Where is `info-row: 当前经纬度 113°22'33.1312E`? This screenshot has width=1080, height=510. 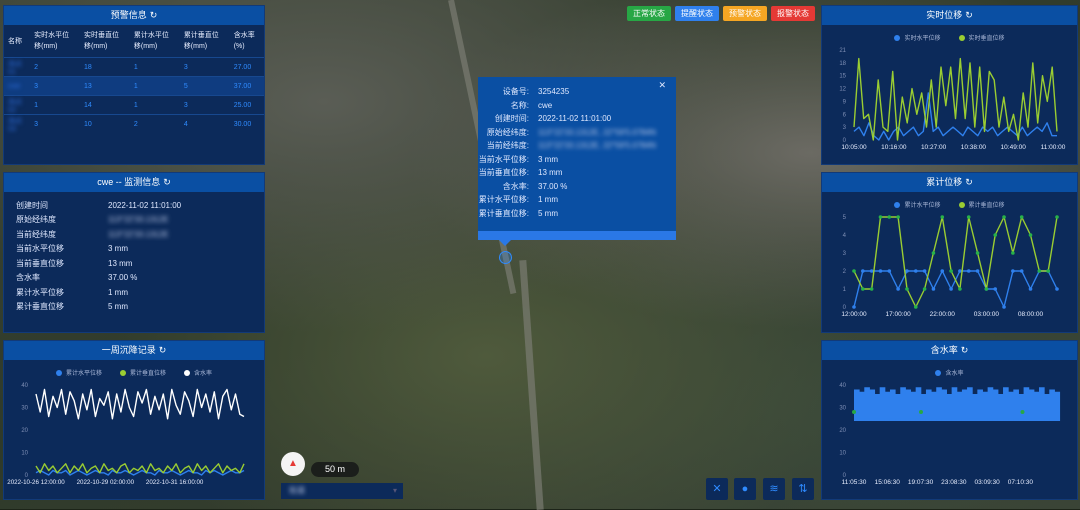 info-row: 当前经纬度 113°22'33.1312E is located at coordinates (134, 234).